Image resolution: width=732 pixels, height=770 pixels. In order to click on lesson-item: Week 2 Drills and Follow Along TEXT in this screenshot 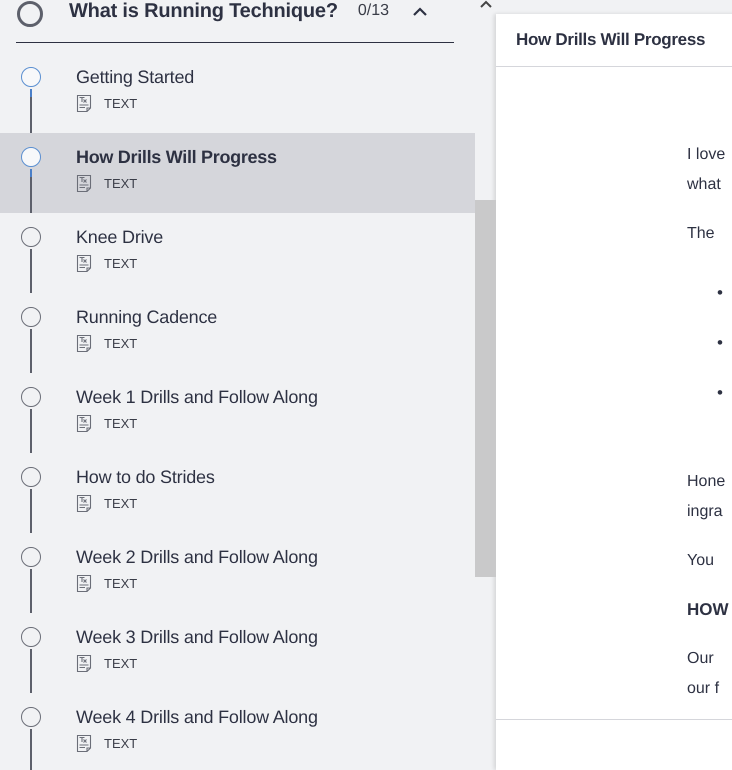, I will do `click(237, 573)`.